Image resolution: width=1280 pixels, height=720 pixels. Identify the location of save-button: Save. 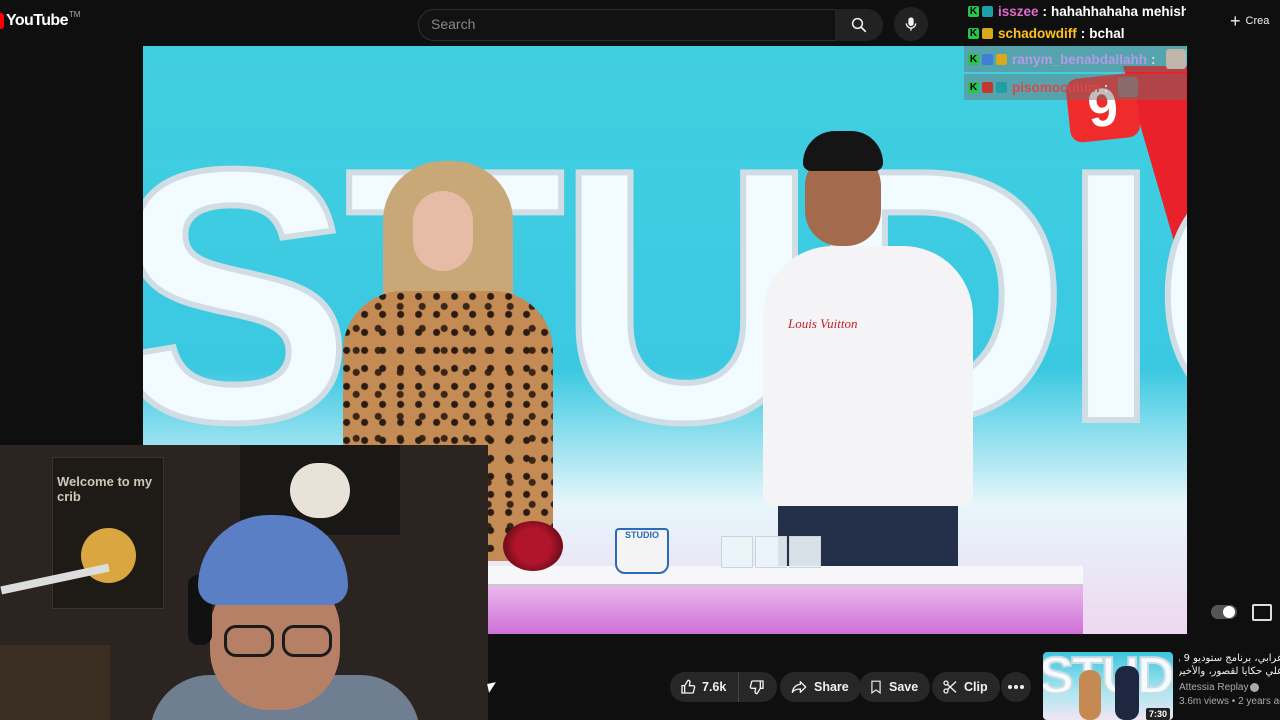
(895, 687).